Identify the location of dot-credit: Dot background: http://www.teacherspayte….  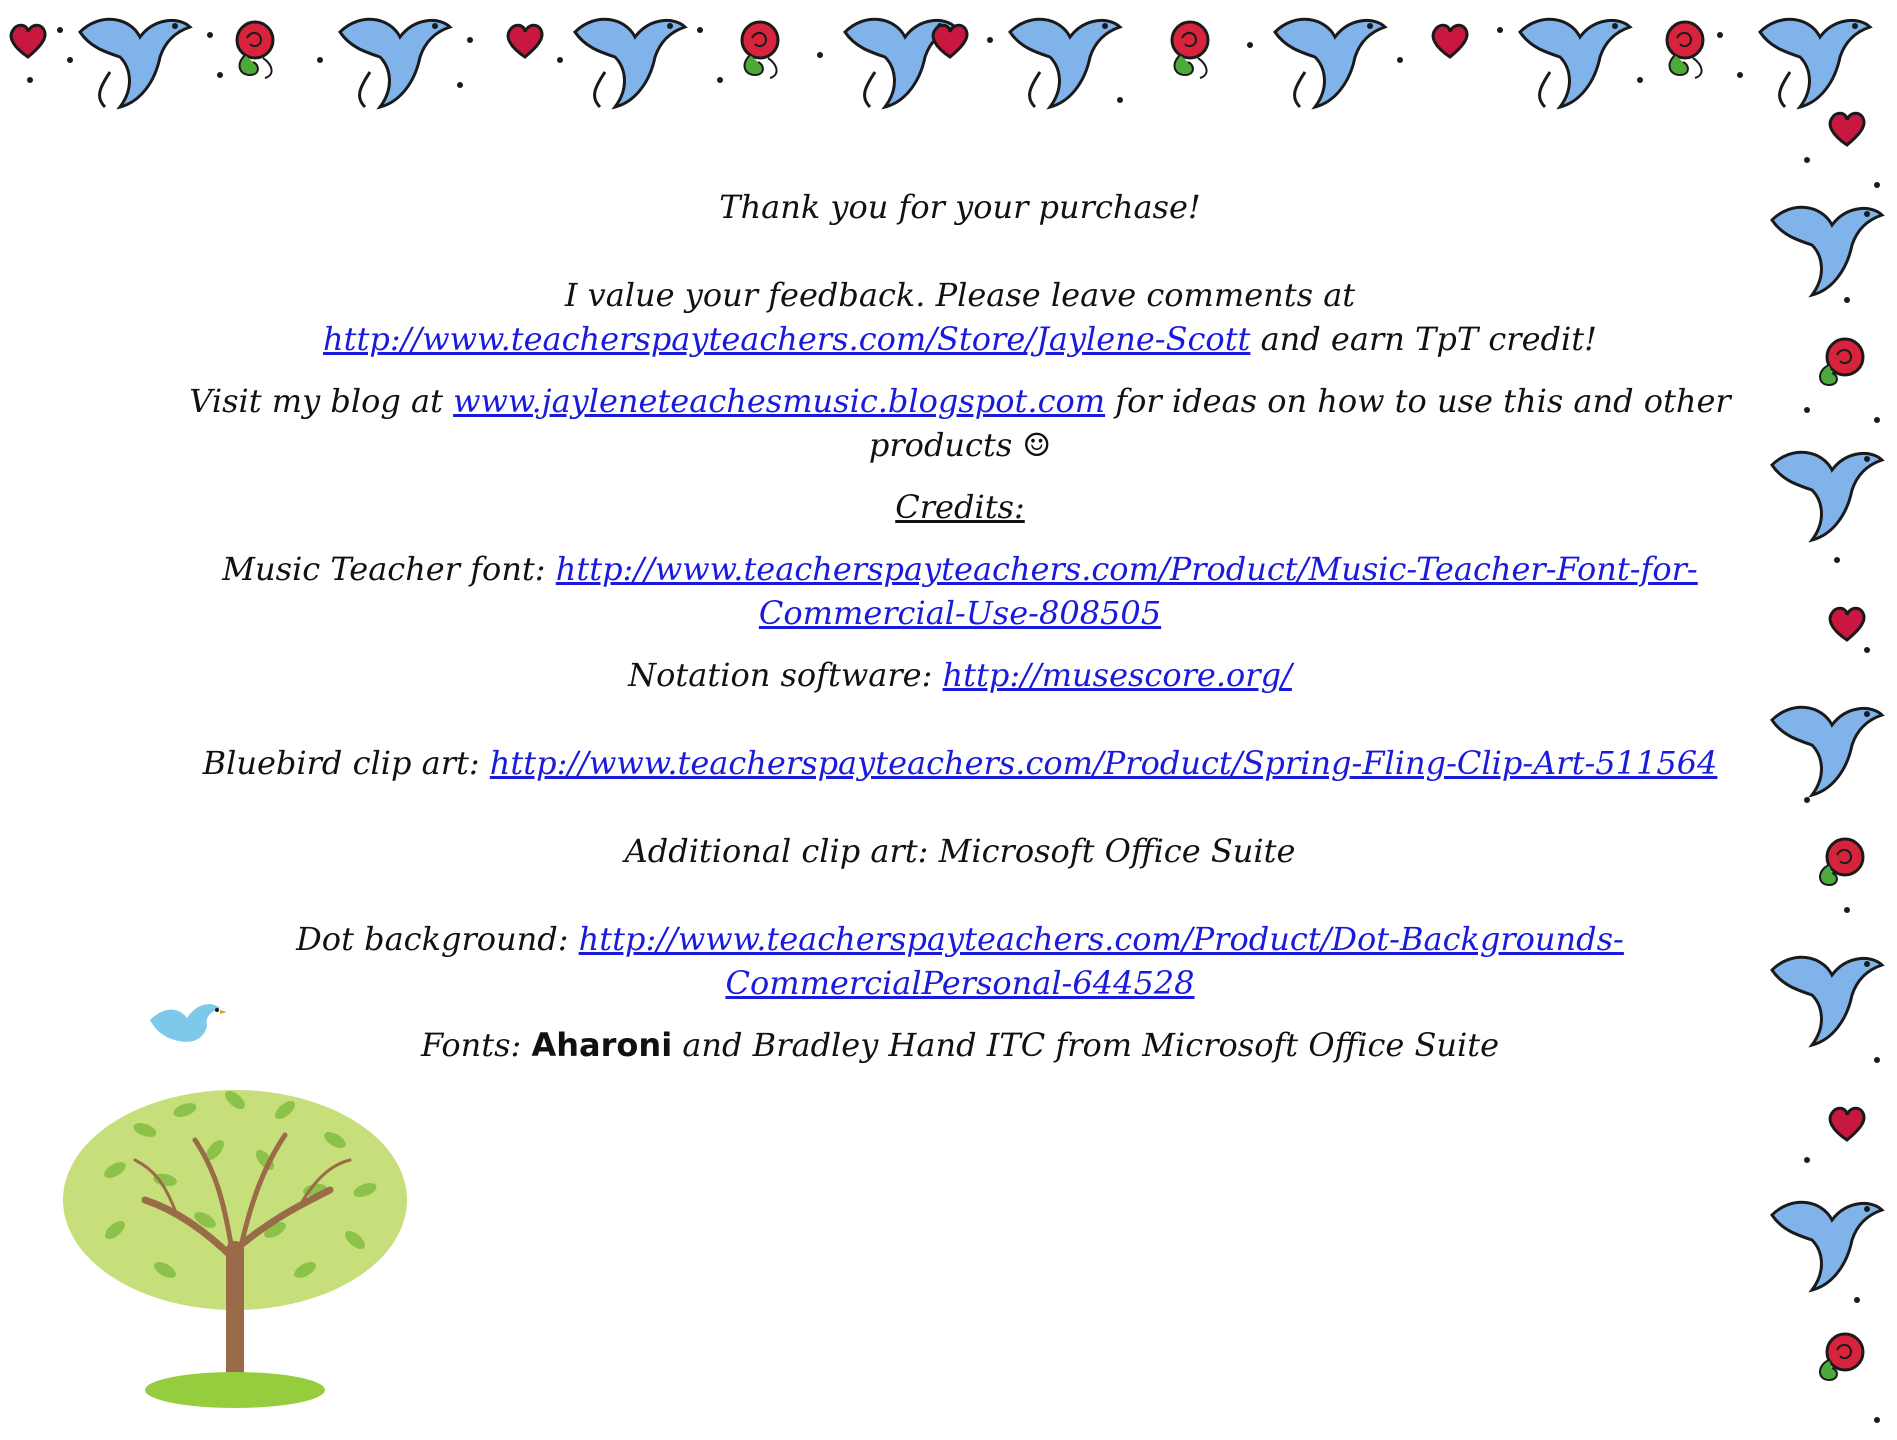
(960, 961).